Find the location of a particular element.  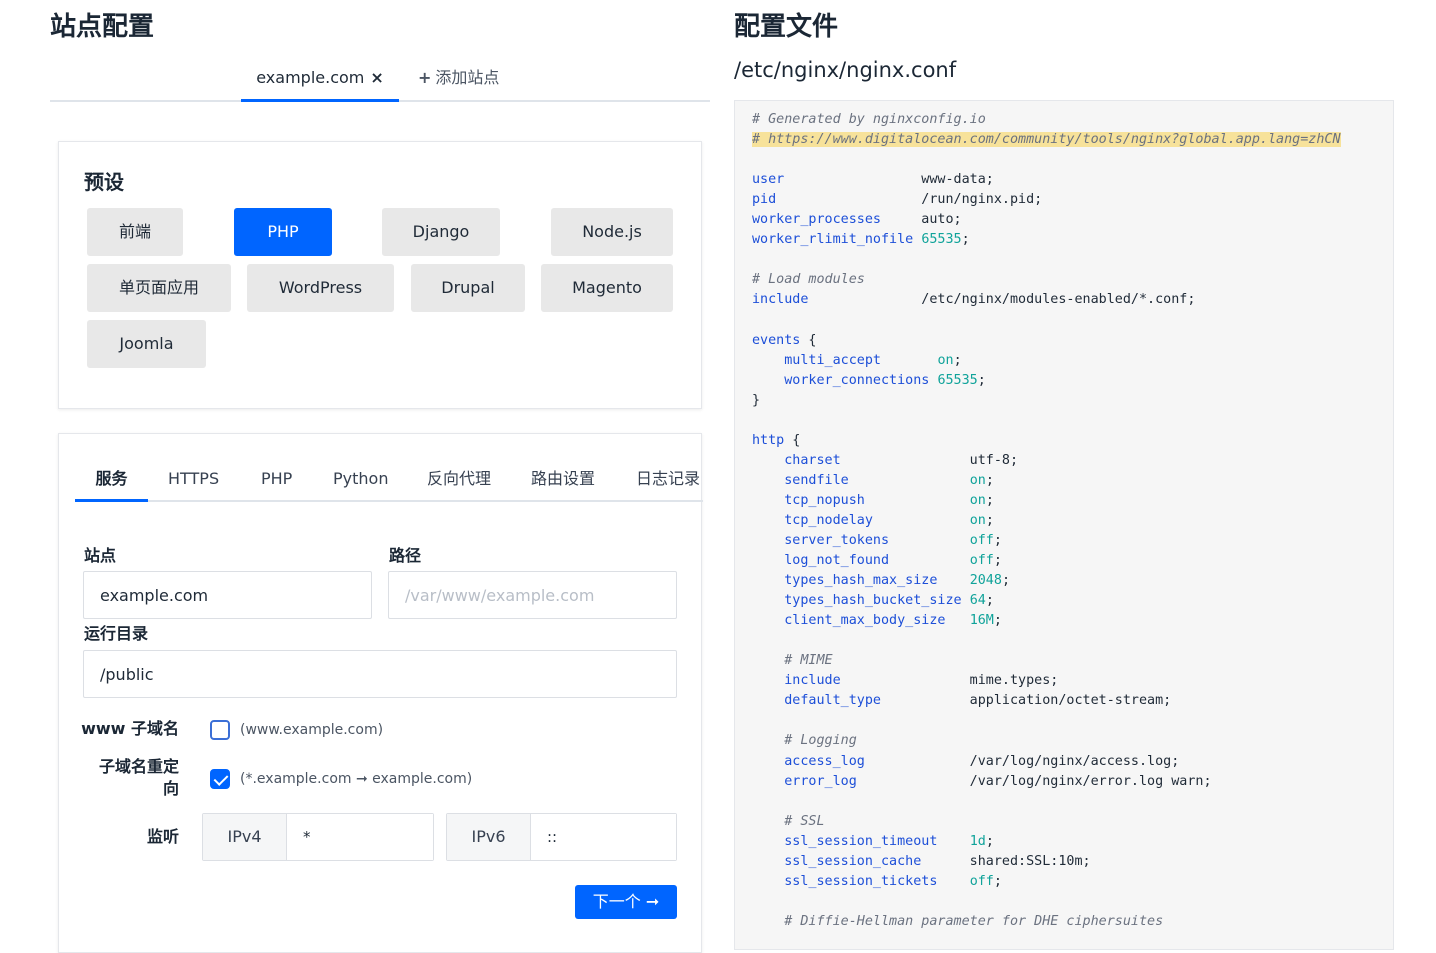

add-site-label: 添加站点 is located at coordinates (467, 77).